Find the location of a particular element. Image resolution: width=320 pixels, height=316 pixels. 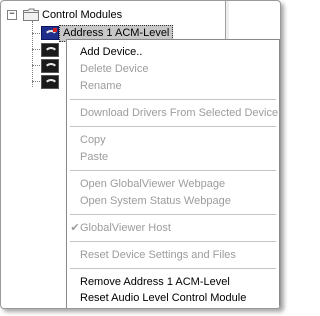

menu-item-delete-device: Delete Device is located at coordinates (173, 69).